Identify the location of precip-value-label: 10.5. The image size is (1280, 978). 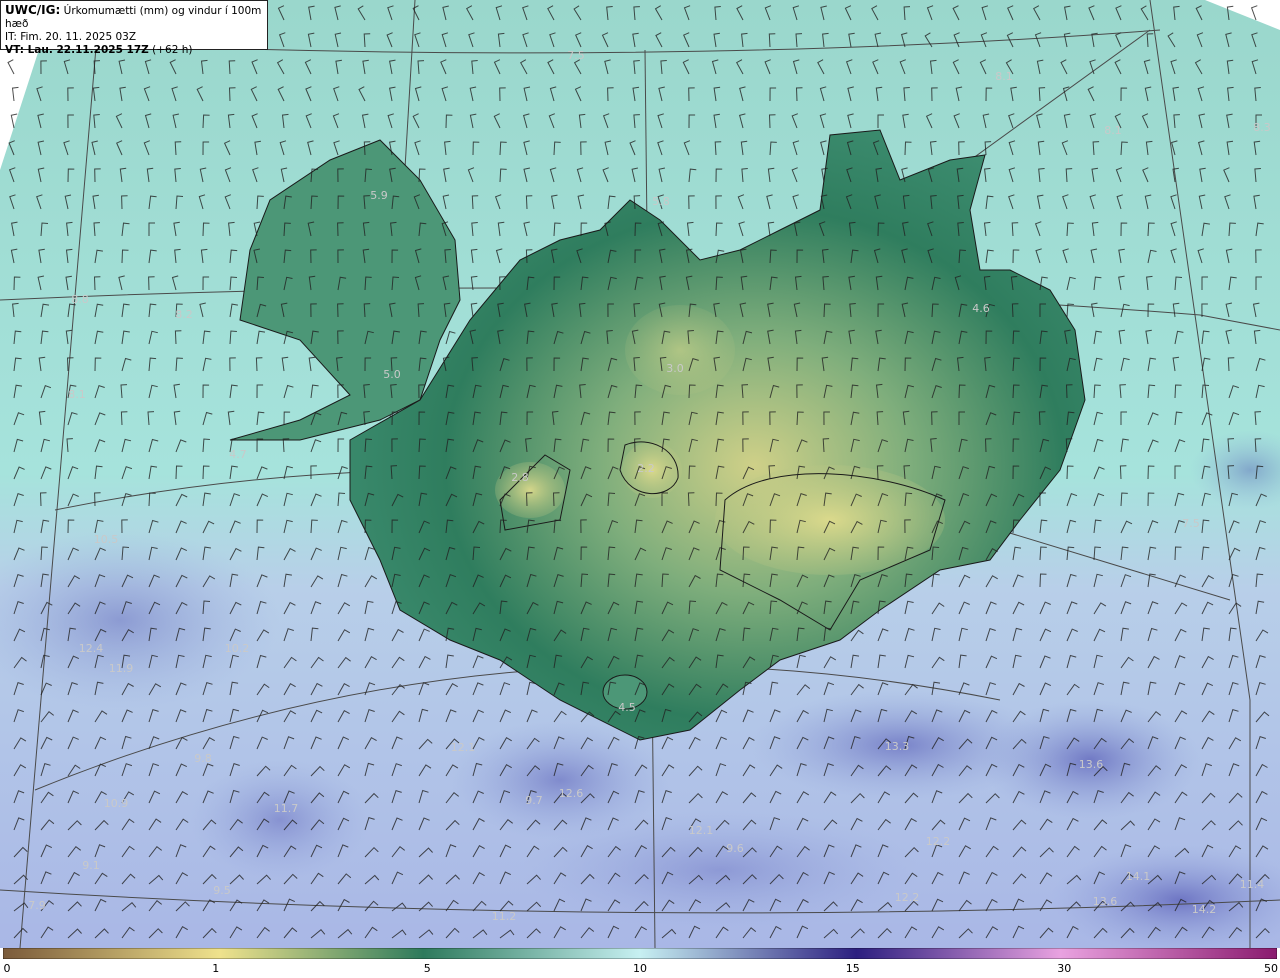
(106, 539).